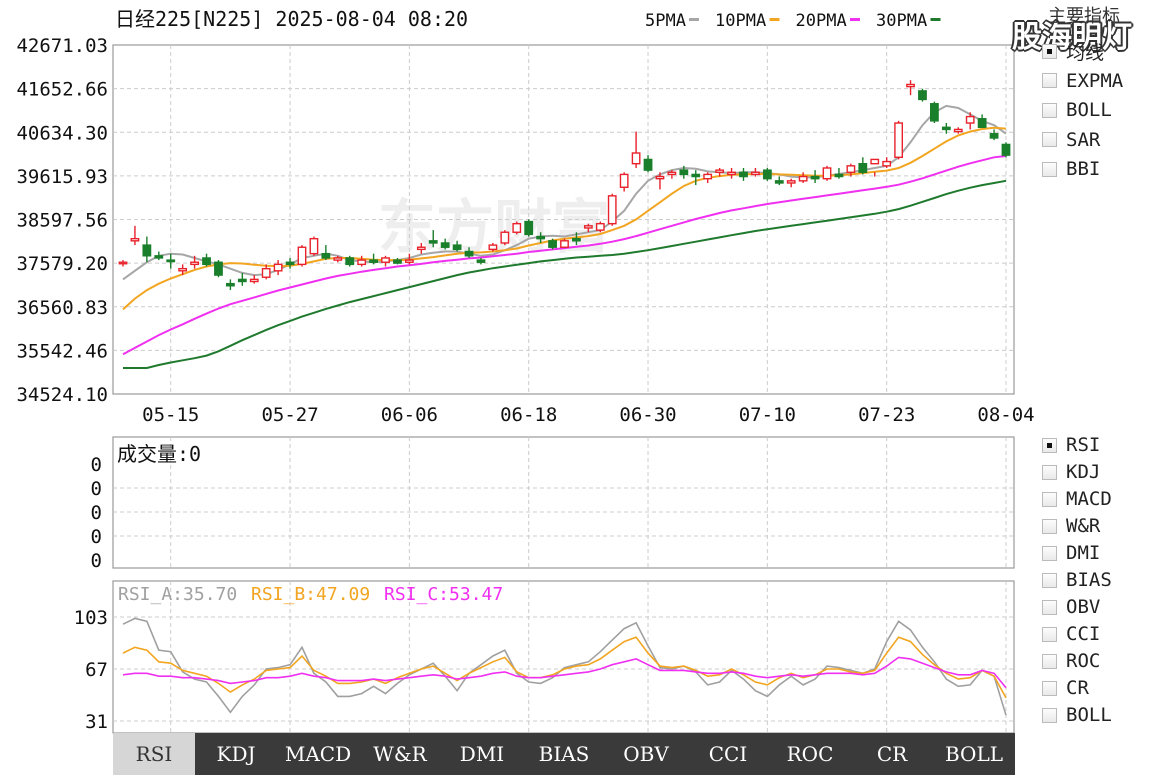 The height and width of the screenshot is (783, 1165). Describe the element at coordinates (482, 754) in the screenshot. I see `tab-dmi: DMI` at that location.